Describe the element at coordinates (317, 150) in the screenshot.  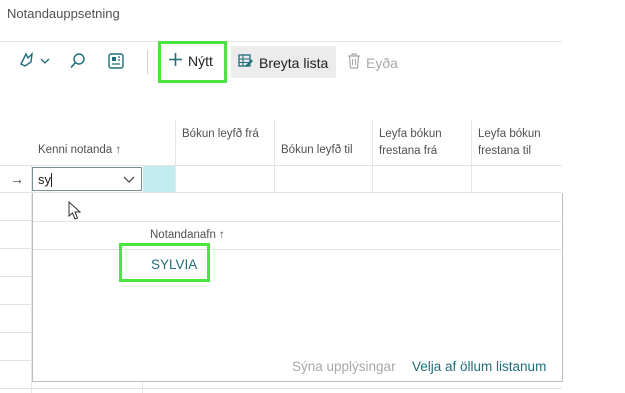
I see `column-header-posting-to: Bókun leyfð til` at that location.